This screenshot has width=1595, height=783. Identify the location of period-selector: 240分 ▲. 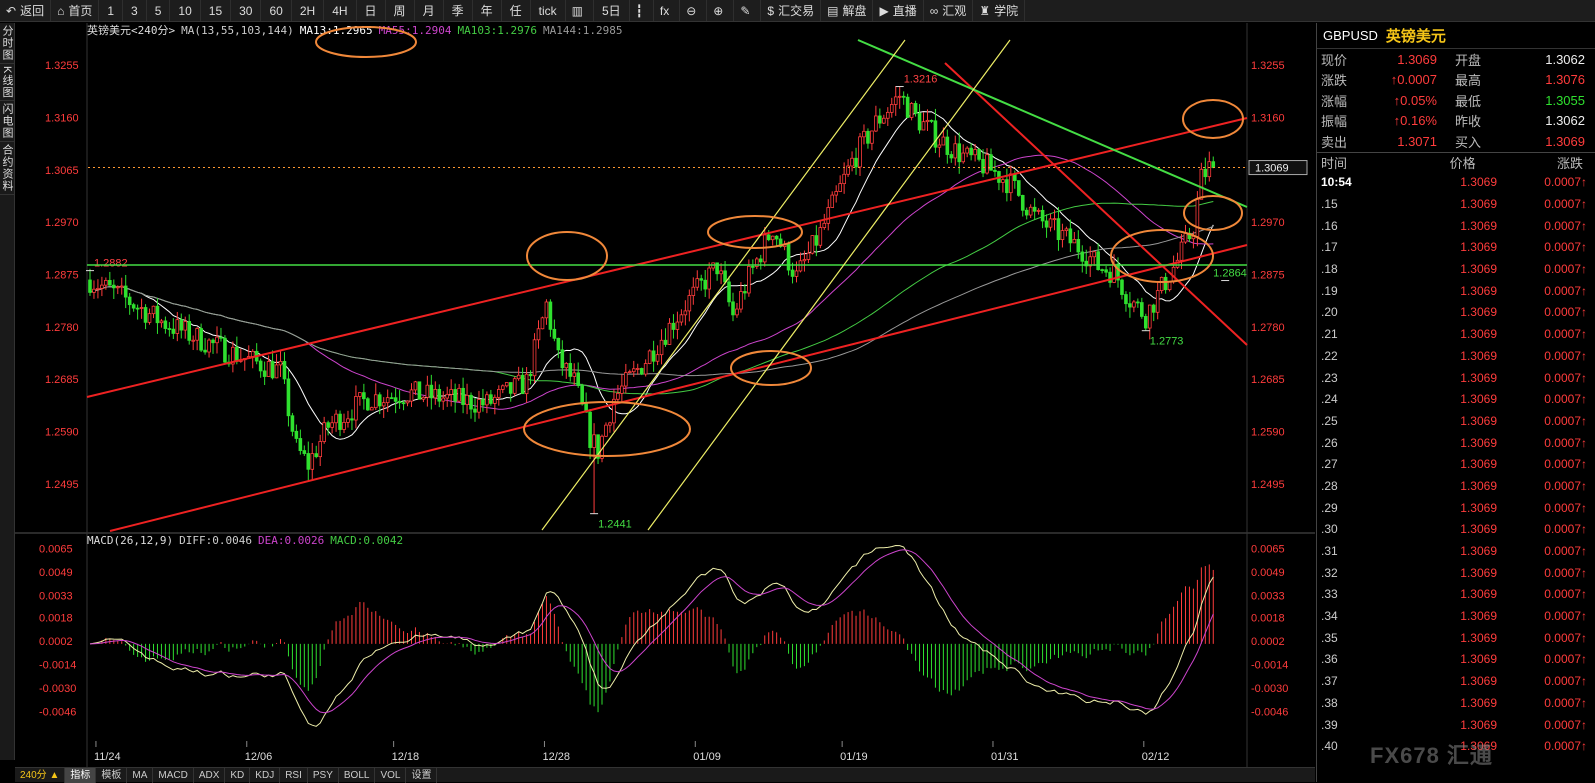
(40, 775).